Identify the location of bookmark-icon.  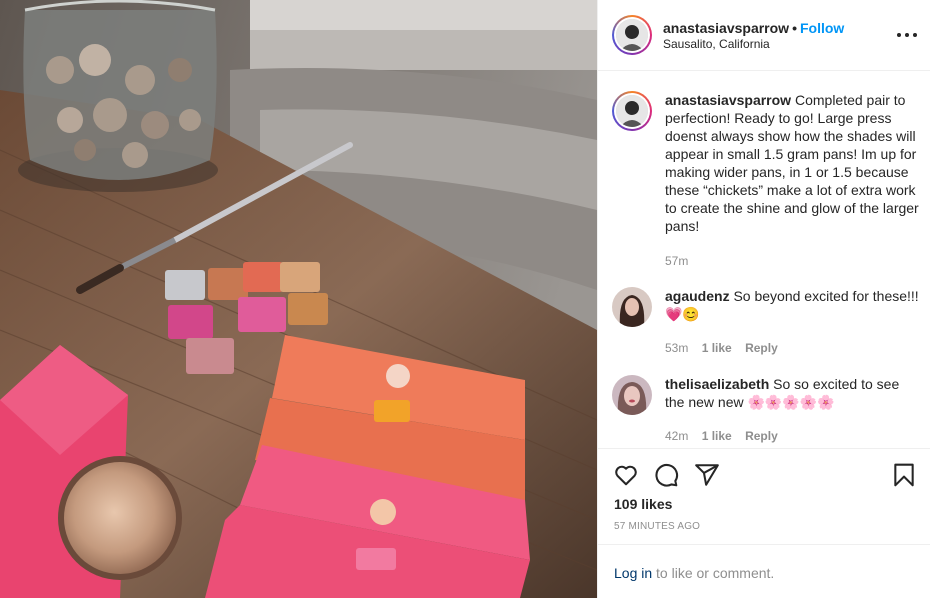
(904, 475).